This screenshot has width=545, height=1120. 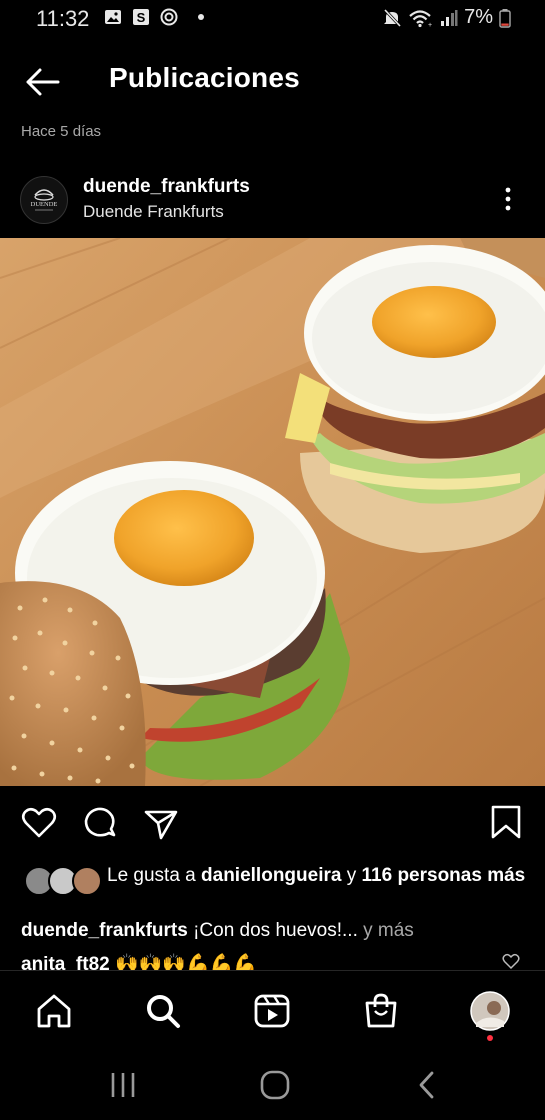 I want to click on comment-preview: anita_ft82 🙌🙌🙌💪💪💪, so click(x=256, y=961).